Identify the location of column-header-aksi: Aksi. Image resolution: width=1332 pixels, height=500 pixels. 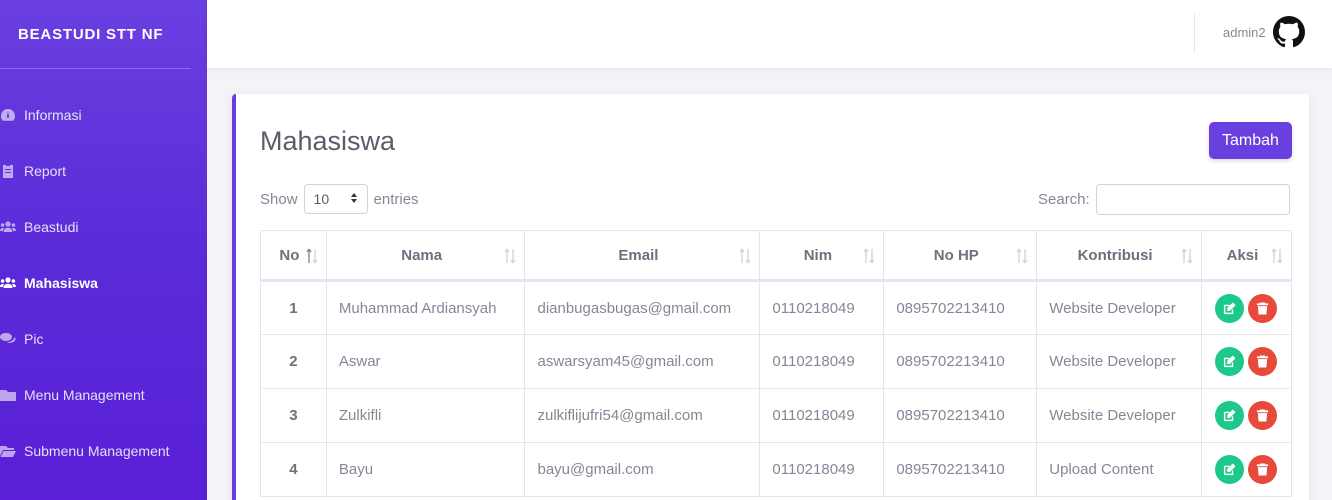
(1246, 256).